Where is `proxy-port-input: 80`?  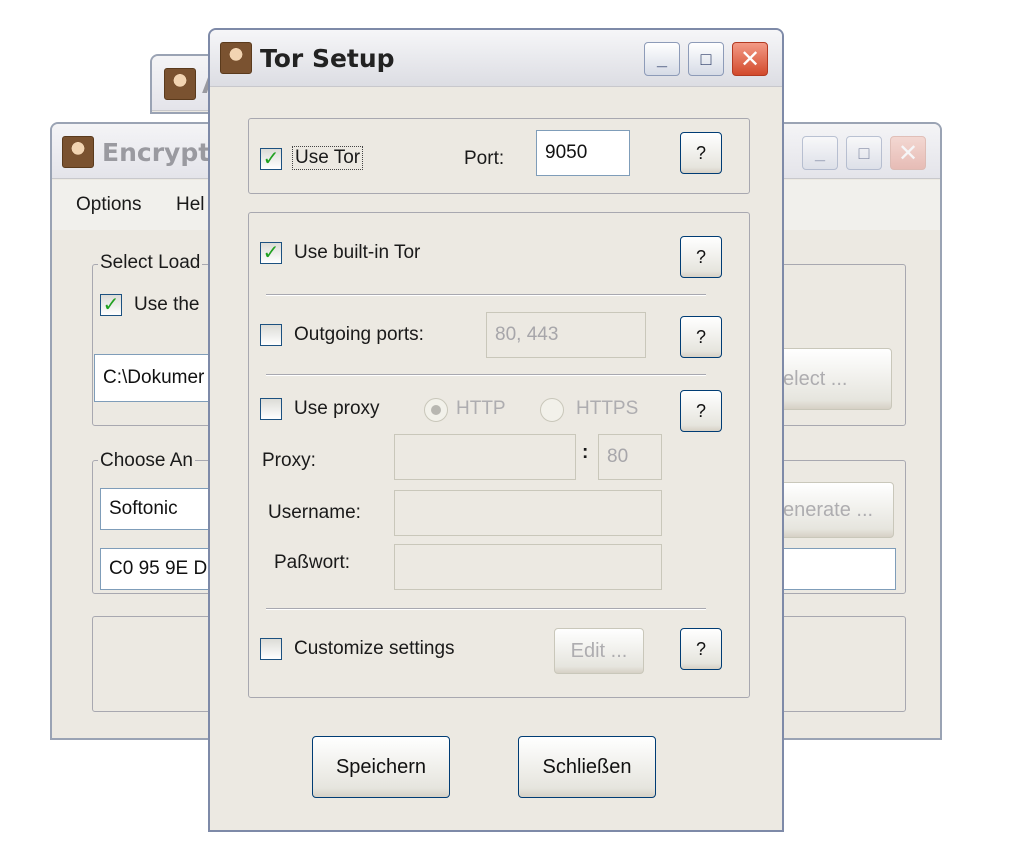 proxy-port-input: 80 is located at coordinates (630, 457).